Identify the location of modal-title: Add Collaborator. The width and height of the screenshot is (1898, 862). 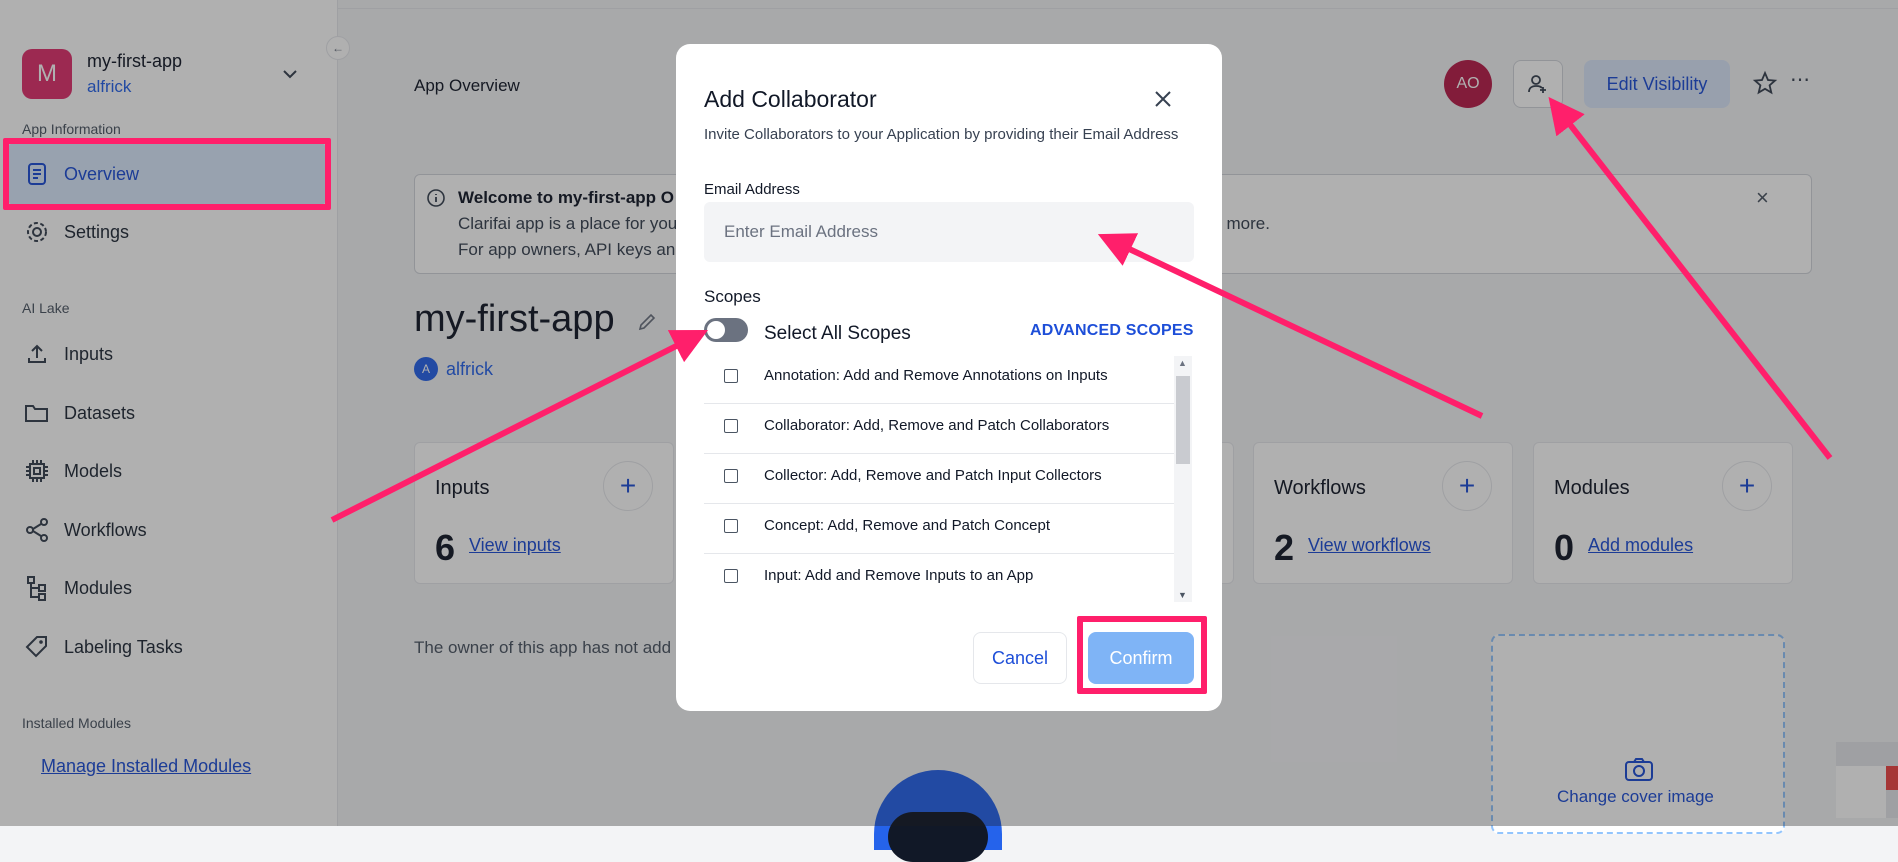
(790, 99).